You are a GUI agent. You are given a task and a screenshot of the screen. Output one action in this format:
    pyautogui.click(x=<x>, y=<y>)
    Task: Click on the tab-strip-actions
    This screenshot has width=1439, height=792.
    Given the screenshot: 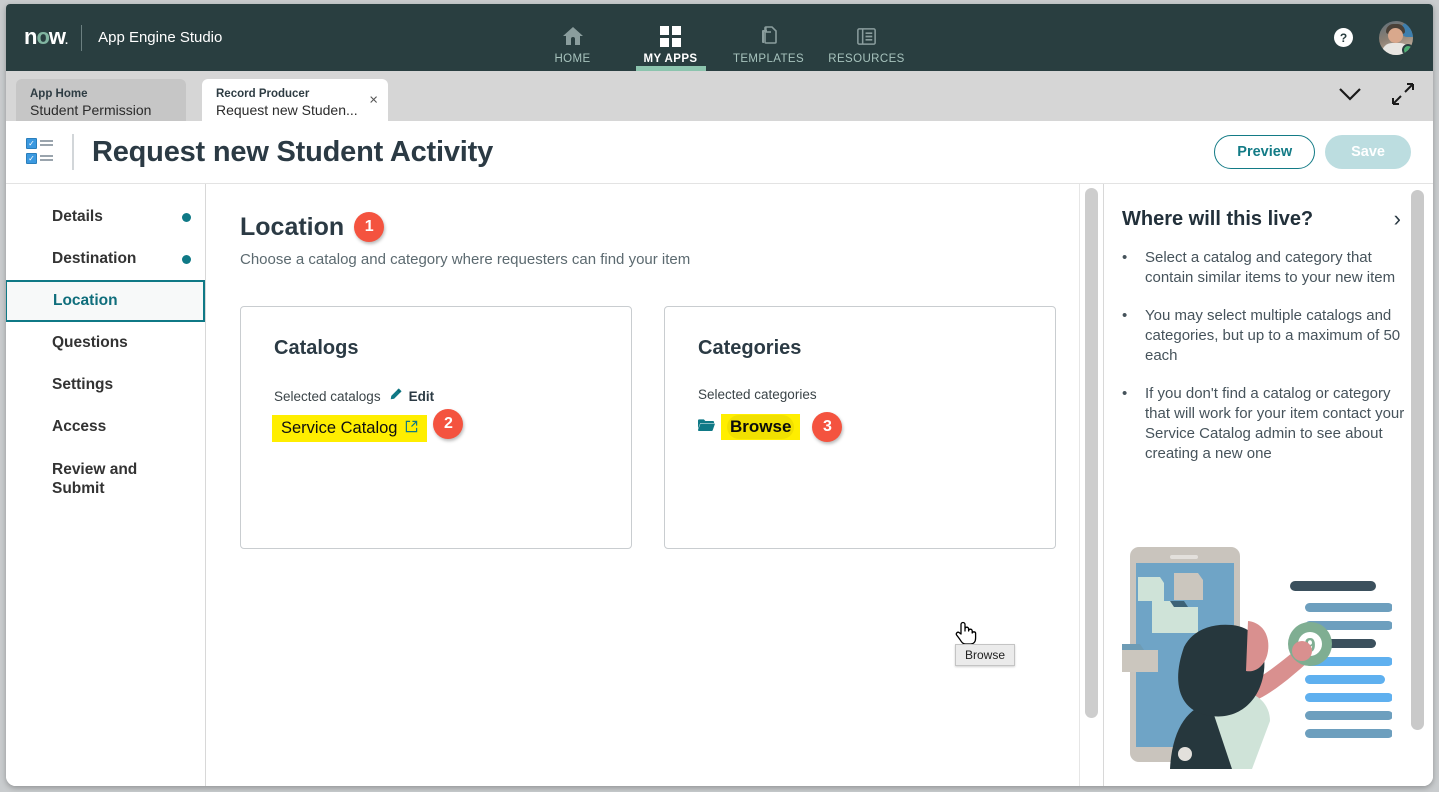 What is the action you would take?
    pyautogui.click(x=1376, y=96)
    